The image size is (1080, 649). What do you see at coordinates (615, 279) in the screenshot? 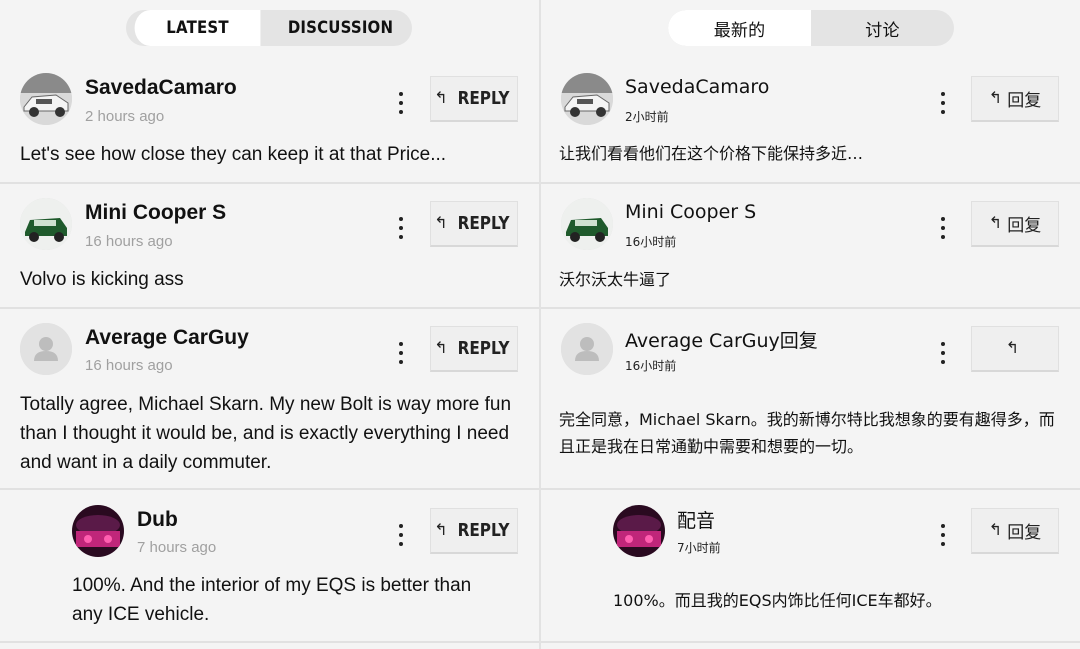
I see `comment-text: 沃尔沃太牛逼了` at bounding box center [615, 279].